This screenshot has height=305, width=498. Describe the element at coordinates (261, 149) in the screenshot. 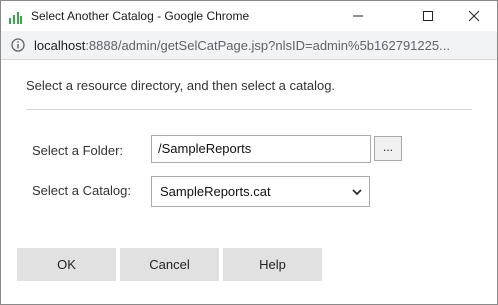

I see `folder-input: /SampleReports` at that location.